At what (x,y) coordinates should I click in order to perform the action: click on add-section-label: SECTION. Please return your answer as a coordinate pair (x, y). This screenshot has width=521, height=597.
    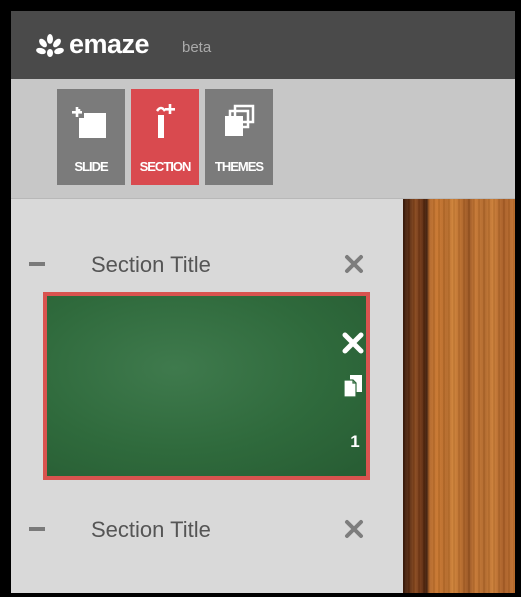
    Looking at the image, I should click on (165, 166).